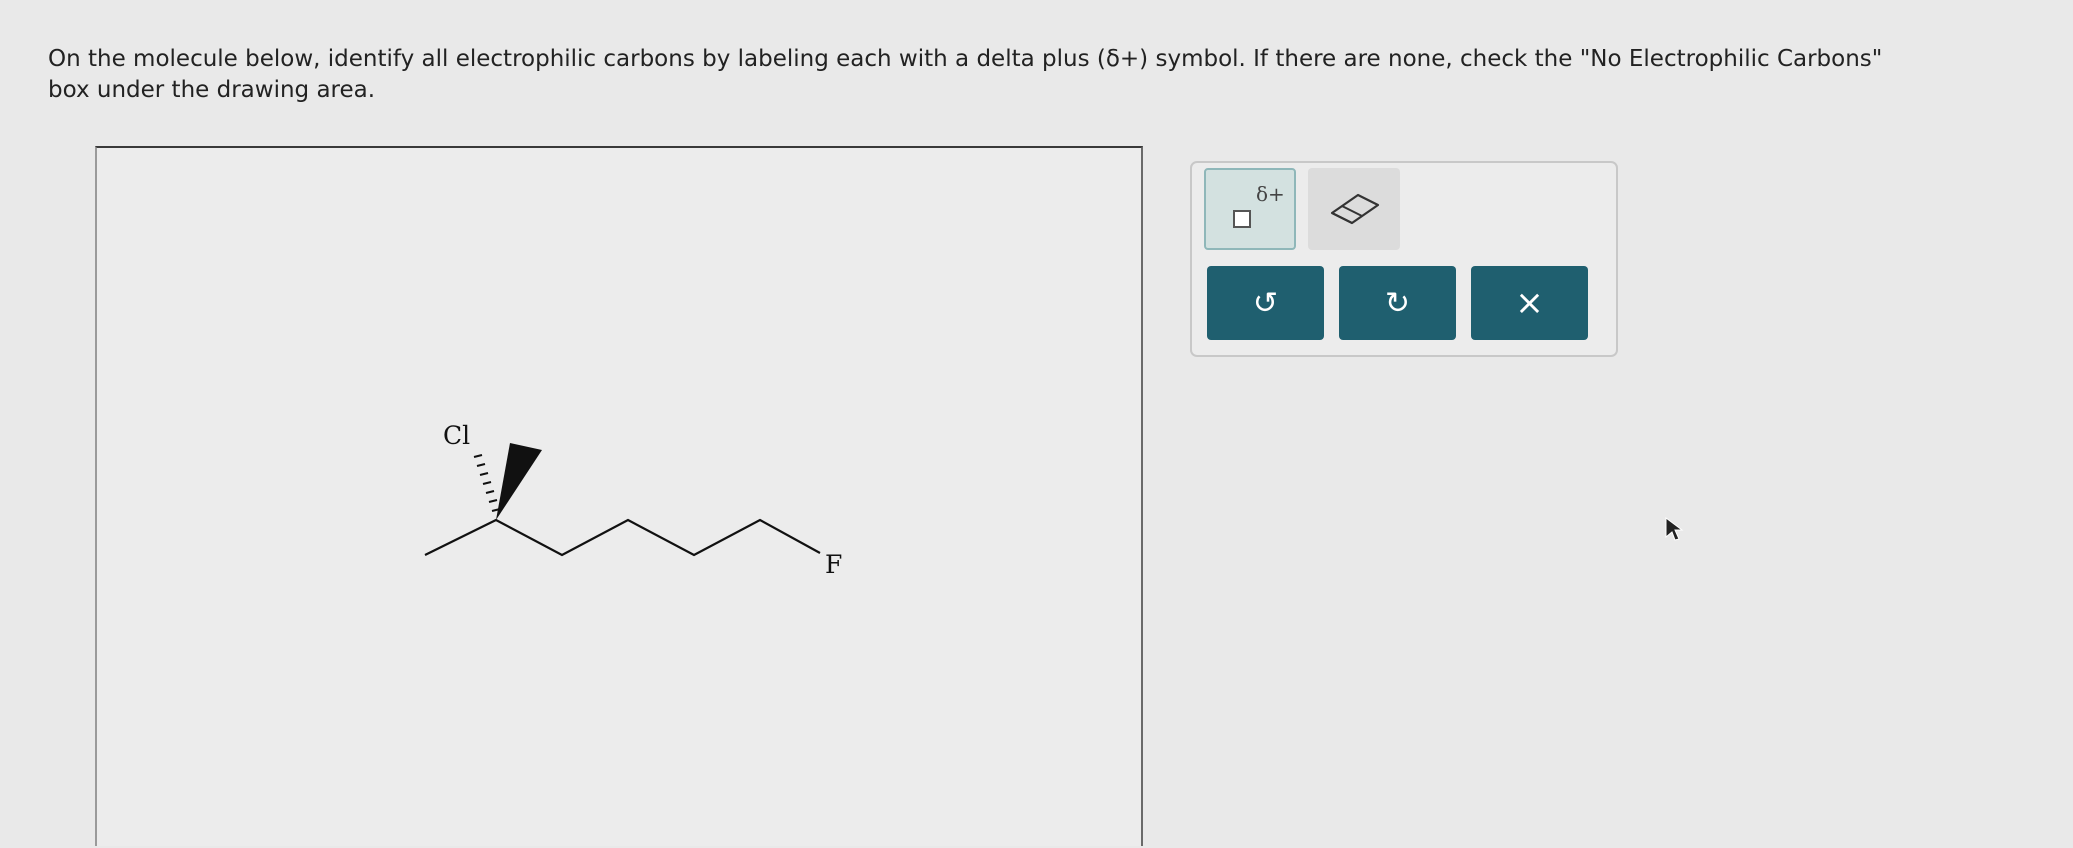  What do you see at coordinates (1250, 209) in the screenshot?
I see `delta-plus-tool-button: δ+` at bounding box center [1250, 209].